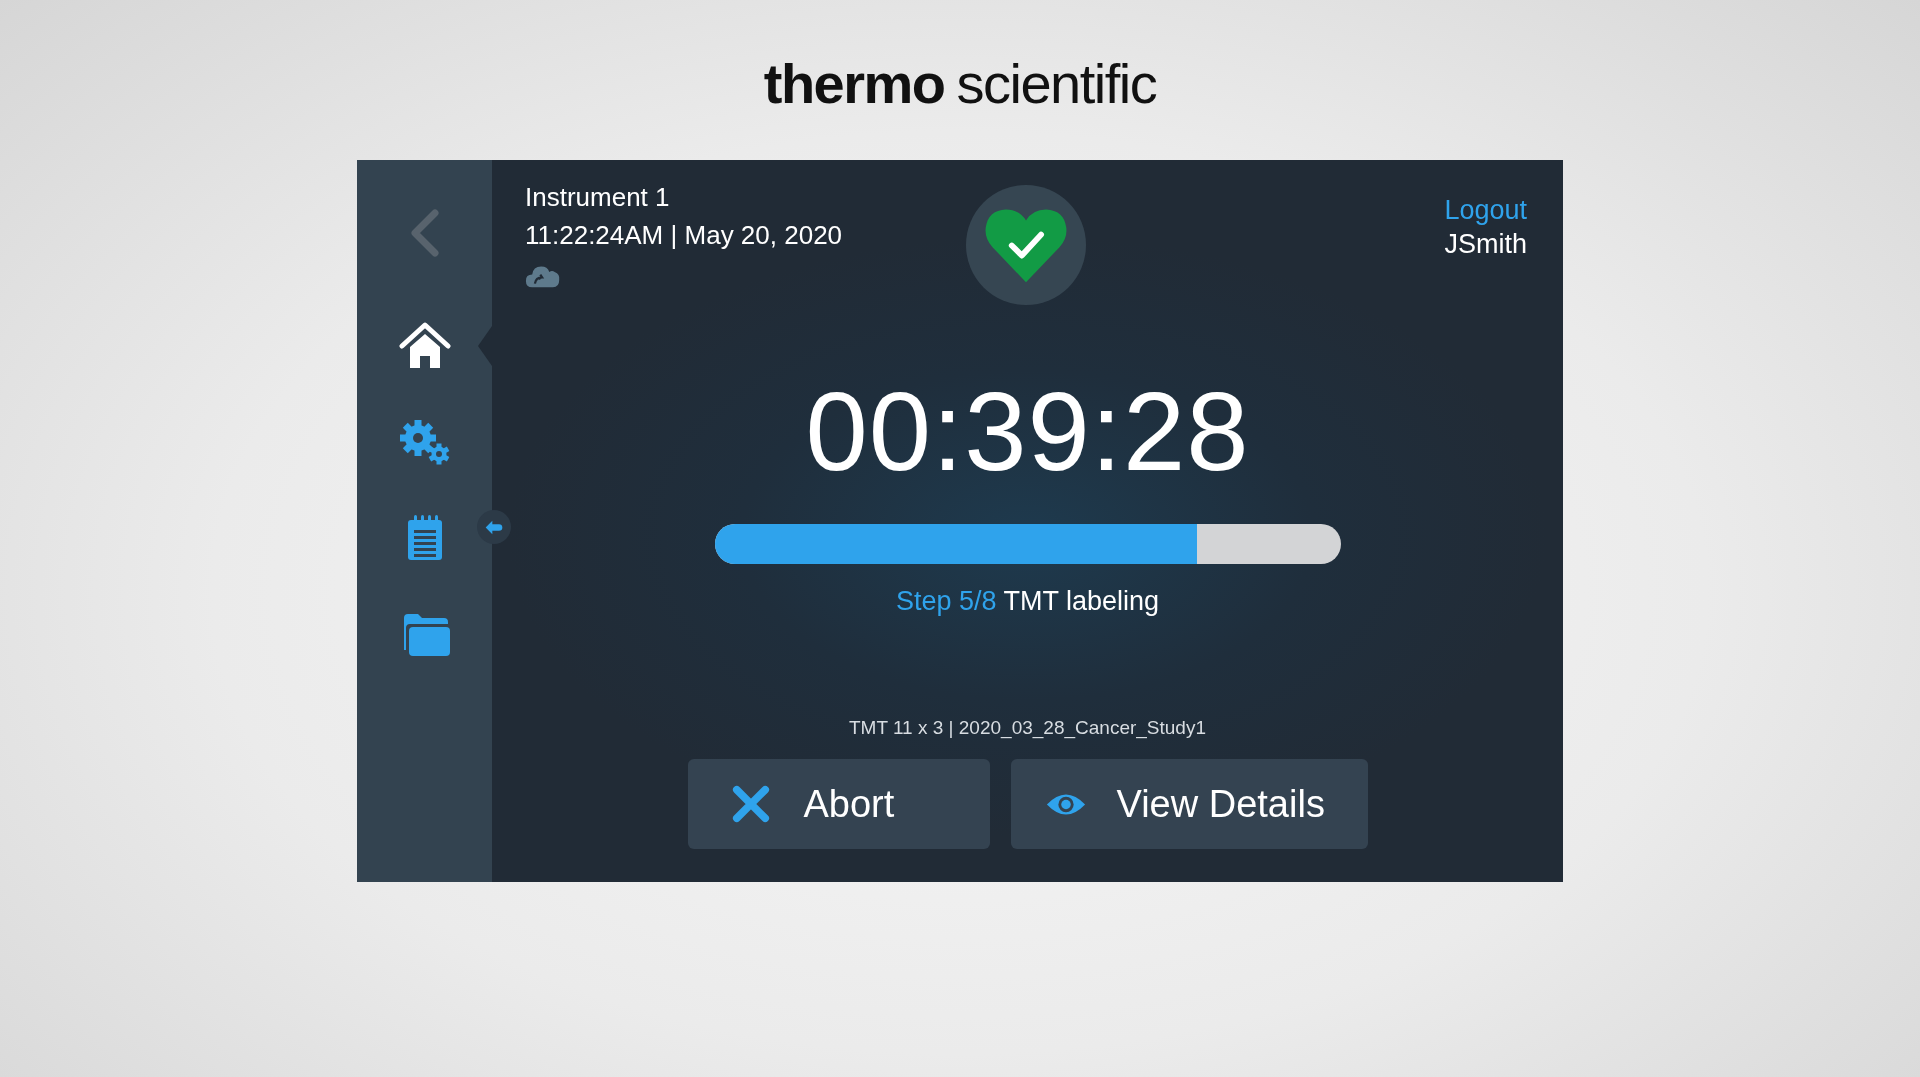 The height and width of the screenshot is (1077, 1920). What do you see at coordinates (1485, 210) in the screenshot?
I see `logout-link: Logout` at bounding box center [1485, 210].